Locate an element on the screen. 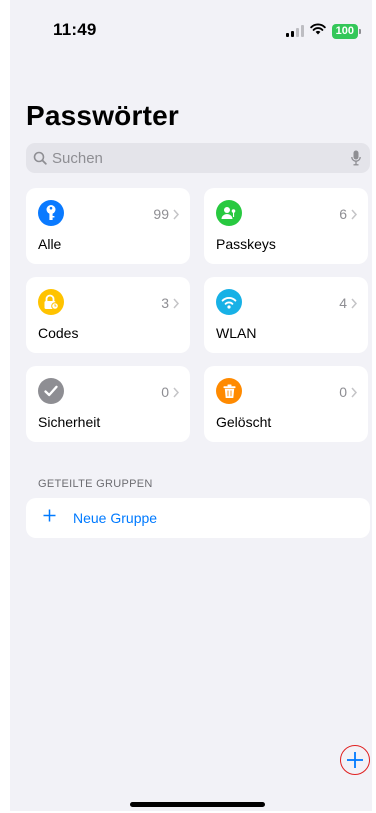 The height and width of the screenshot is (813, 376). category-count: 3 is located at coordinates (165, 303).